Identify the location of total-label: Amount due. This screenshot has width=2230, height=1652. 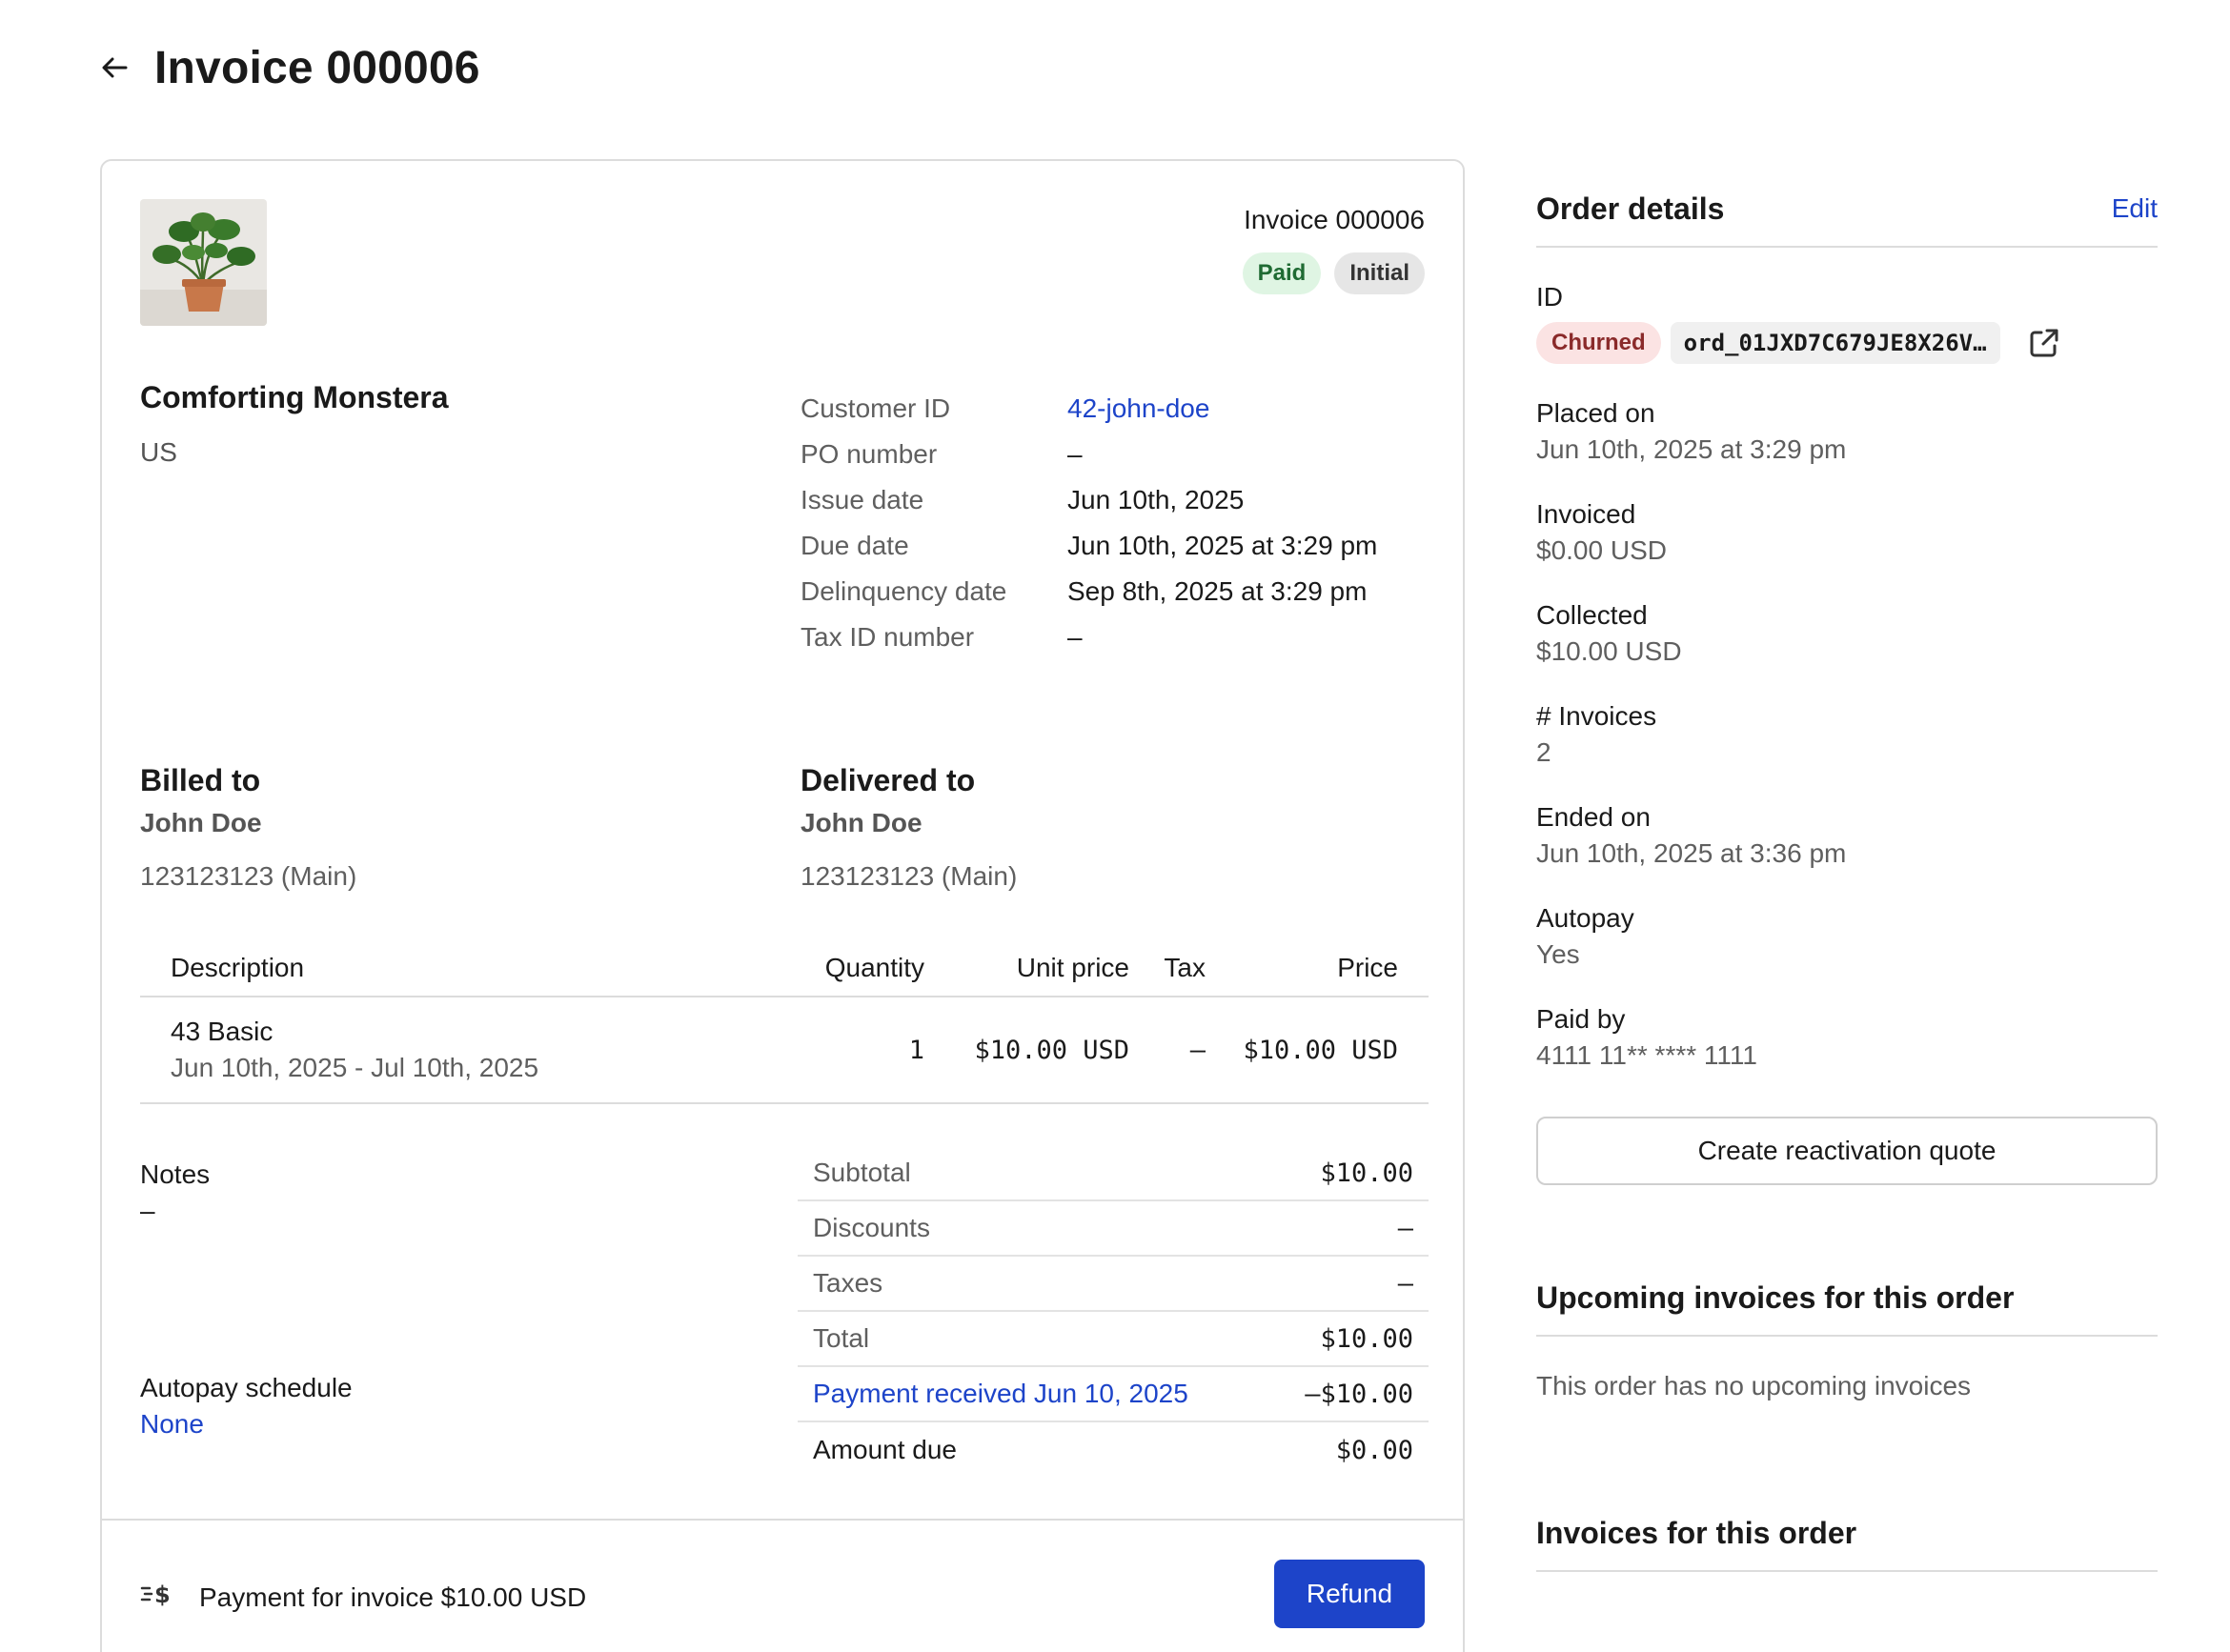
(885, 1449).